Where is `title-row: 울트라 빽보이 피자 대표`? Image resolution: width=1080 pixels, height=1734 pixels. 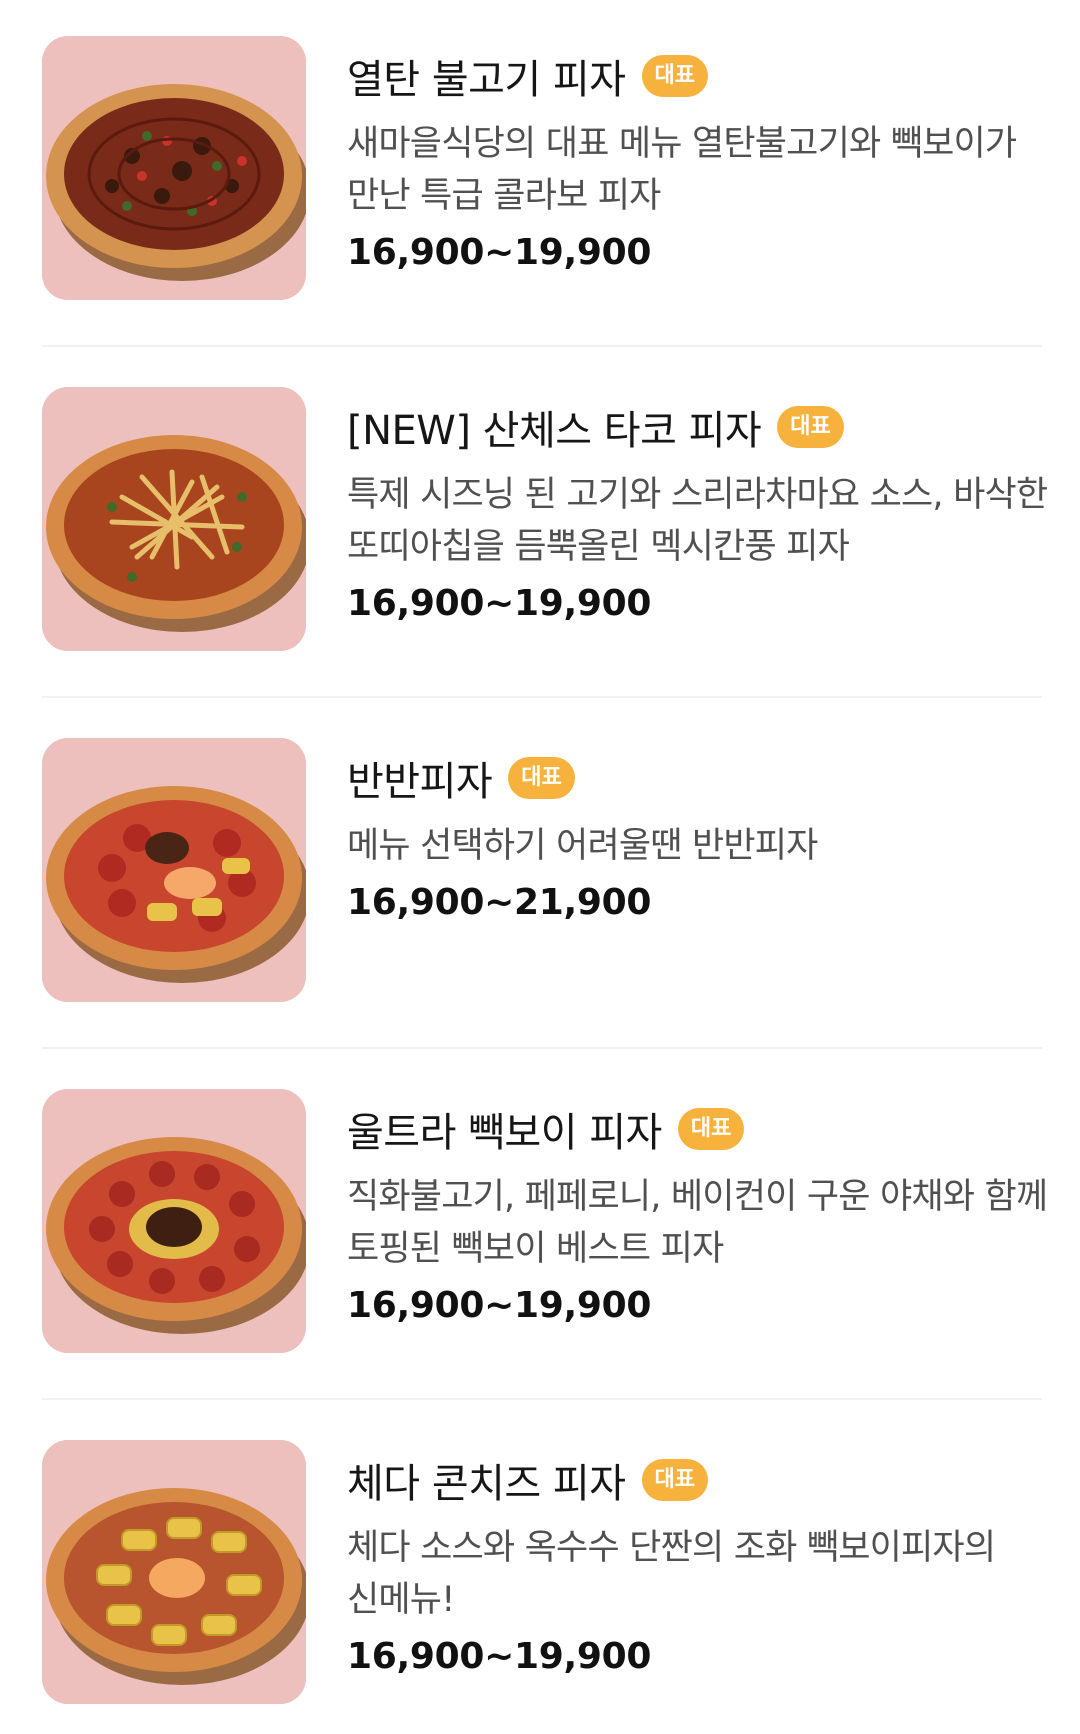 title-row: 울트라 빽보이 피자 대표 is located at coordinates (713, 1129).